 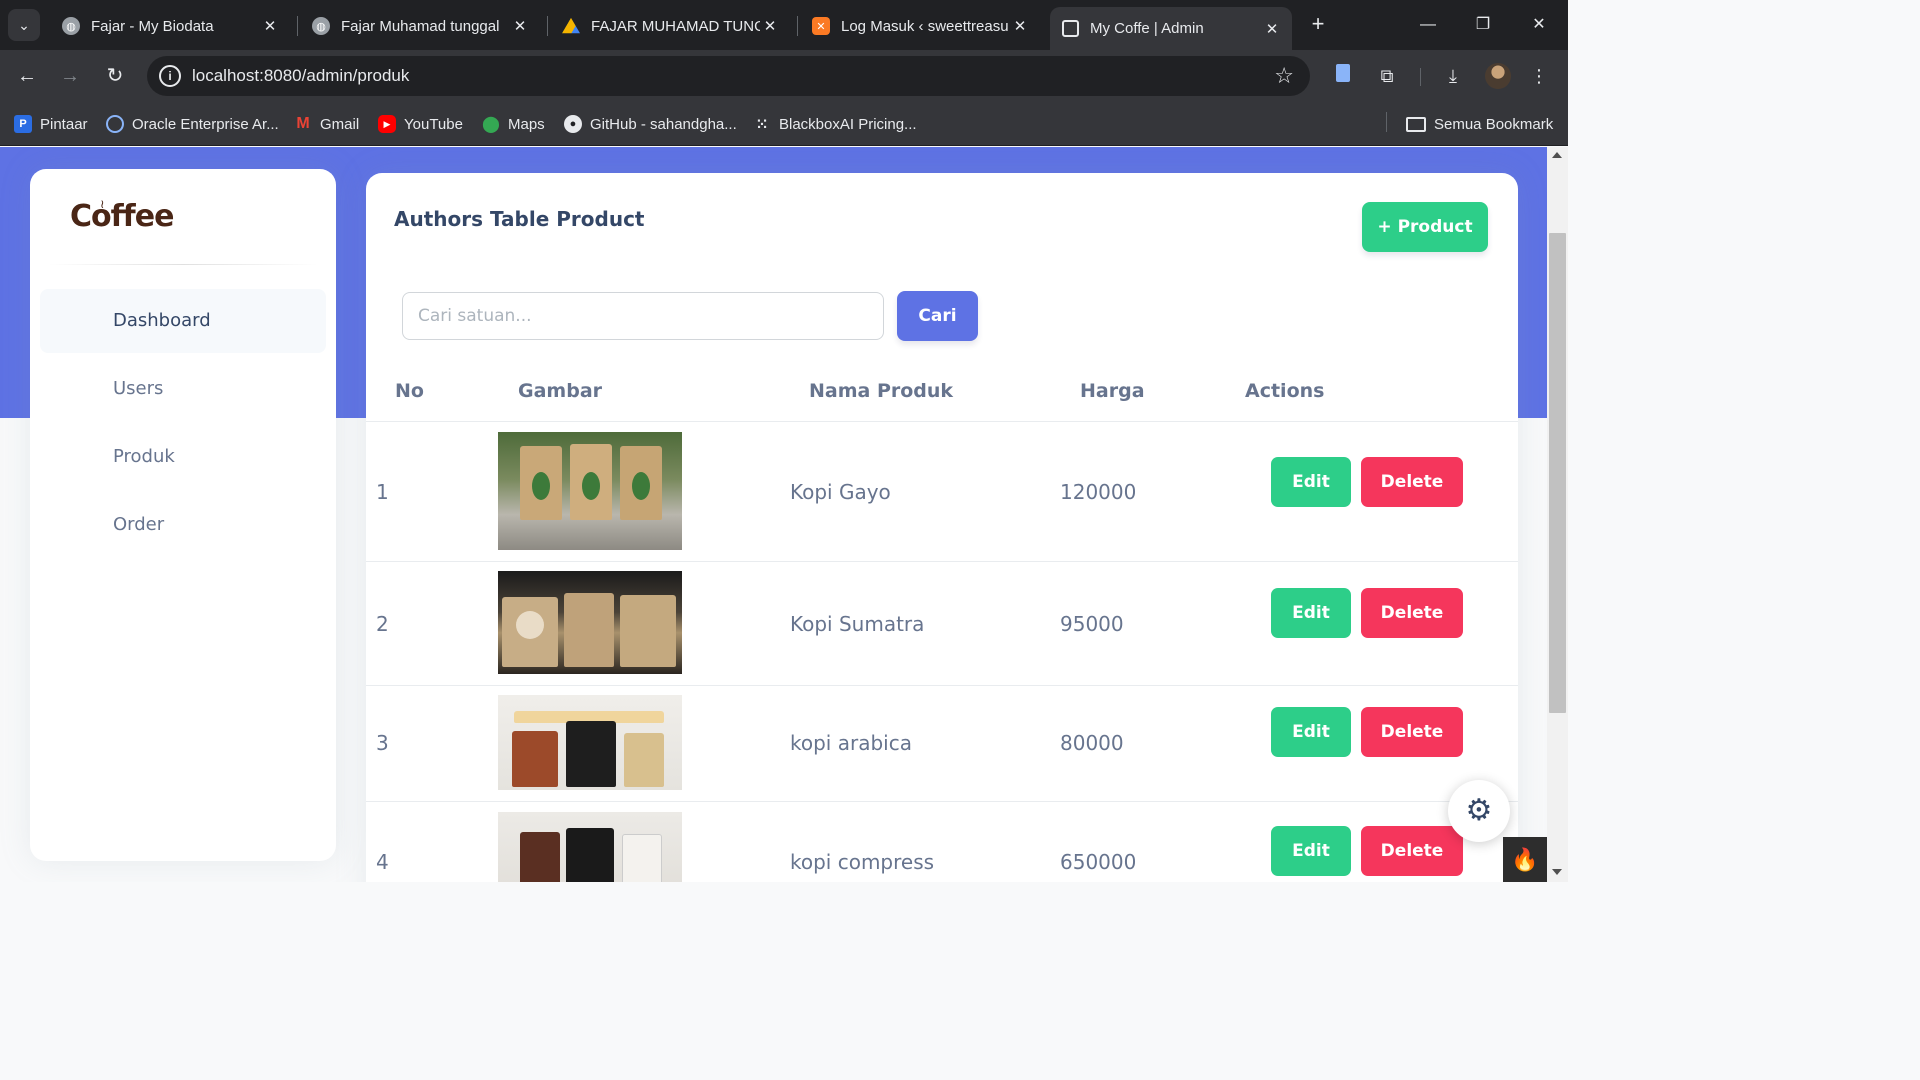 What do you see at coordinates (24, 25) in the screenshot?
I see `tab-search-chevron-icon: ⌄` at bounding box center [24, 25].